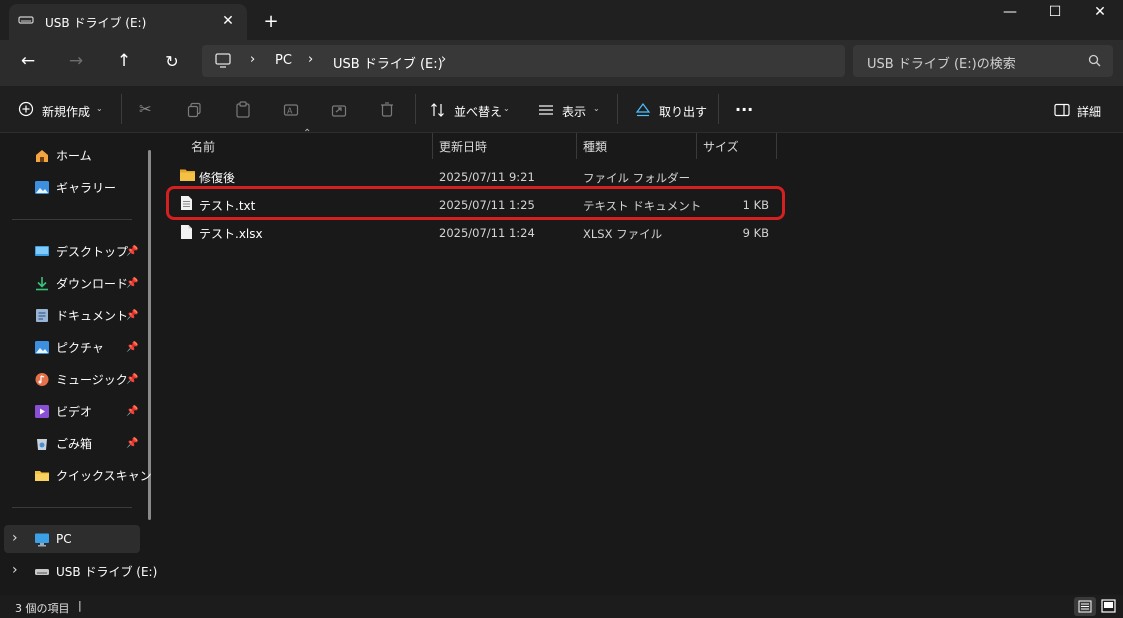 This screenshot has width=1123, height=618. Describe the element at coordinates (42, 444) in the screenshot. I see `recycle-bin-icon` at that location.